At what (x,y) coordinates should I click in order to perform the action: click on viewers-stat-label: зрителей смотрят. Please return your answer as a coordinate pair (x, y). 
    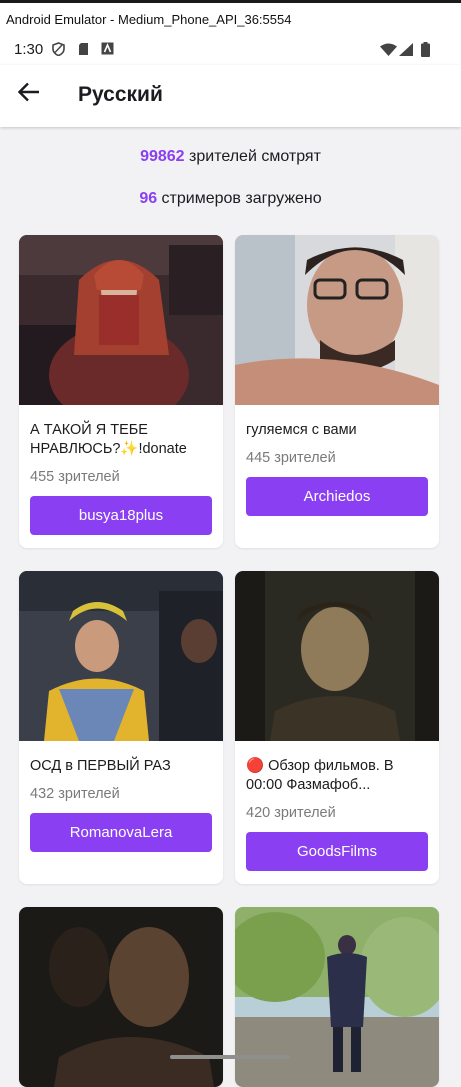
    Looking at the image, I should click on (252, 156).